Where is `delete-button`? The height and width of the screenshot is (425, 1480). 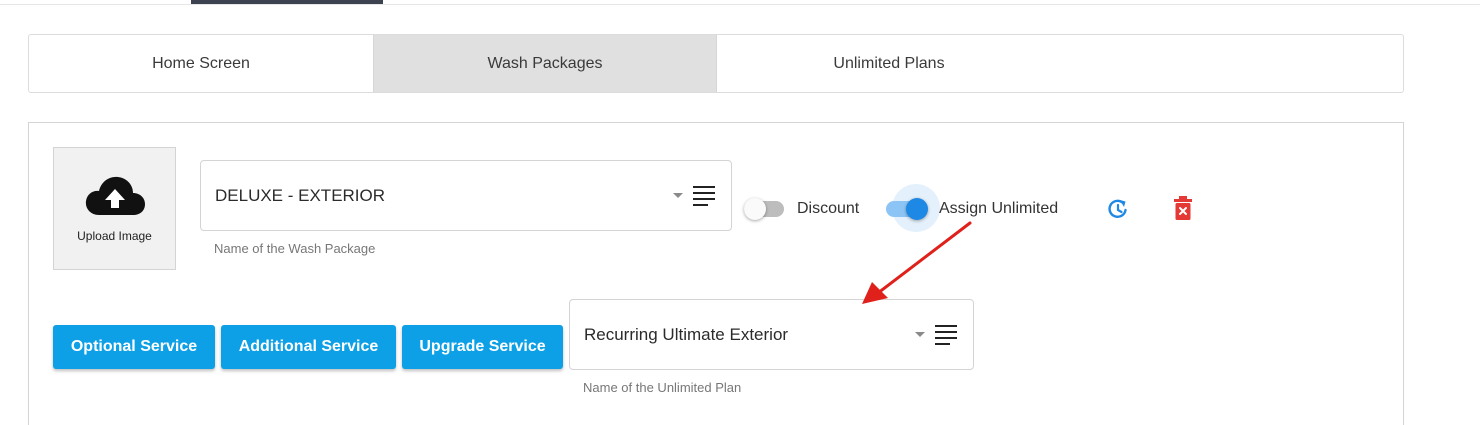 delete-button is located at coordinates (1183, 208).